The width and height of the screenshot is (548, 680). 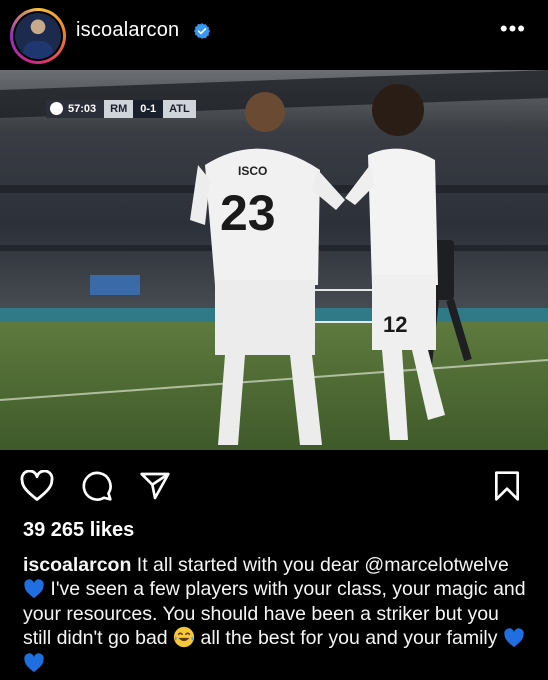 I want to click on champions-league-ball-icon, so click(x=56, y=108).